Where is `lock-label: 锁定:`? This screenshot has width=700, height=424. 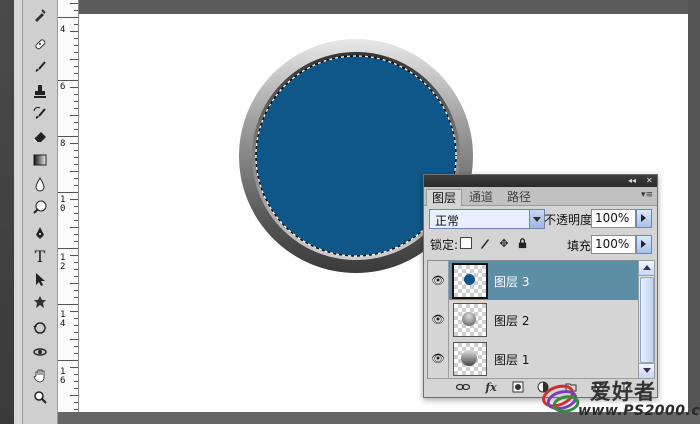
lock-label: 锁定: is located at coordinates (444, 245).